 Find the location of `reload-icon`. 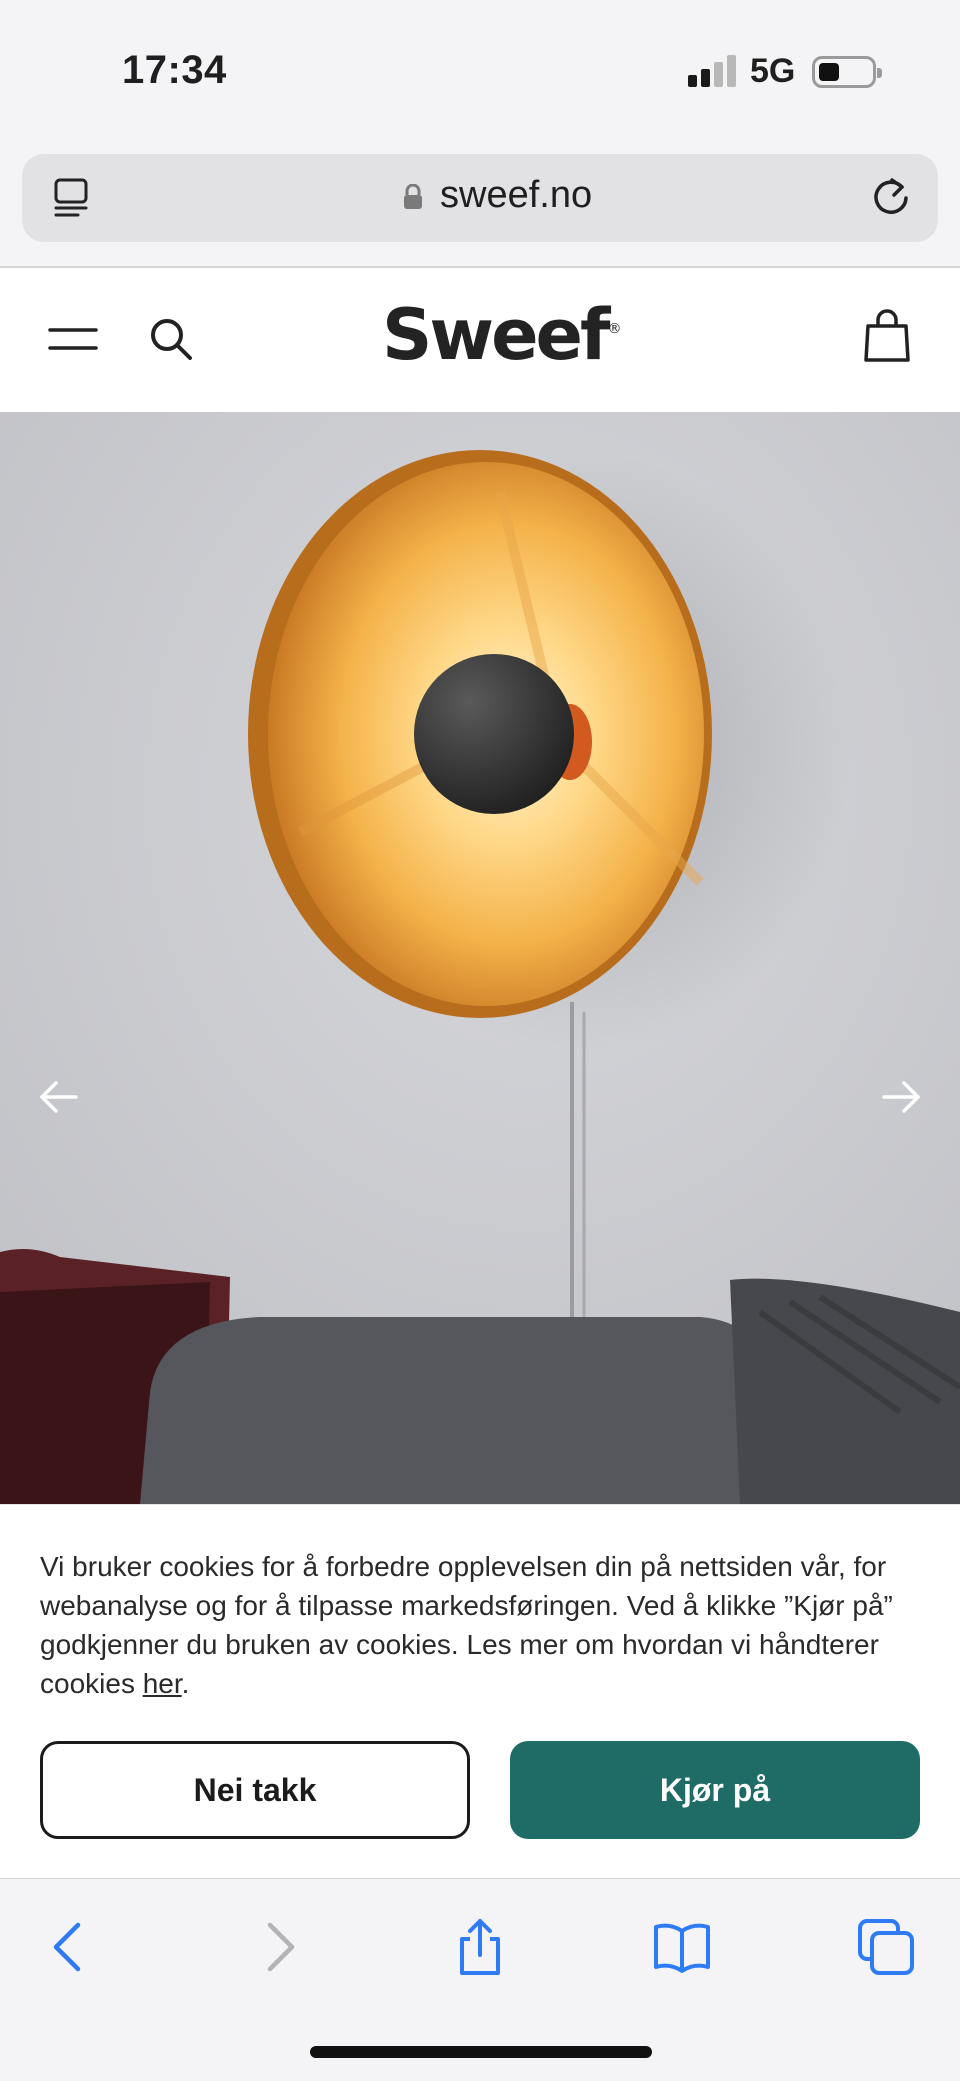

reload-icon is located at coordinates (891, 197).